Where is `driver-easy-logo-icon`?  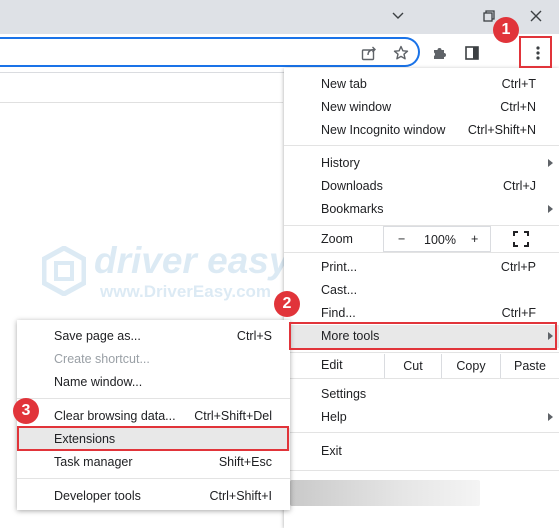 driver-easy-logo-icon is located at coordinates (64, 271).